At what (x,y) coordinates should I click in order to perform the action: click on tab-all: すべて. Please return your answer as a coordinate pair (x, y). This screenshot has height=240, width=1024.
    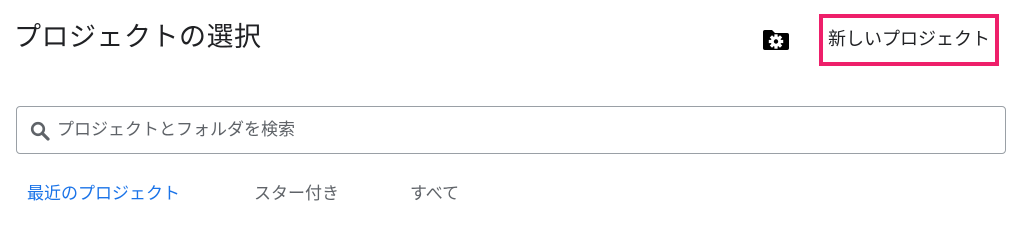
    Looking at the image, I should click on (434, 194).